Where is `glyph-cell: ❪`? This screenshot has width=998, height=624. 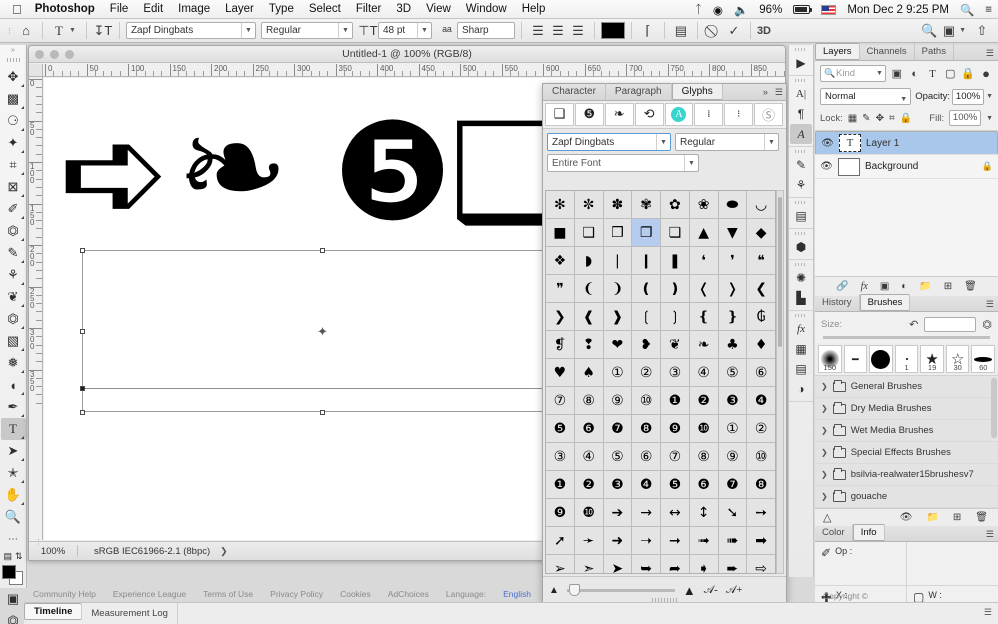 glyph-cell: ❪ is located at coordinates (646, 288).